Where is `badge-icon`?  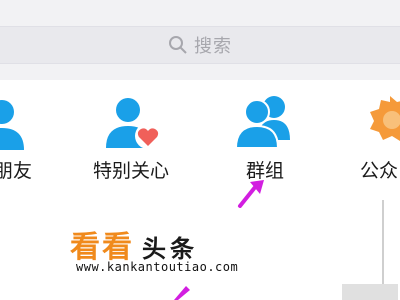 badge-icon is located at coordinates (385, 118).